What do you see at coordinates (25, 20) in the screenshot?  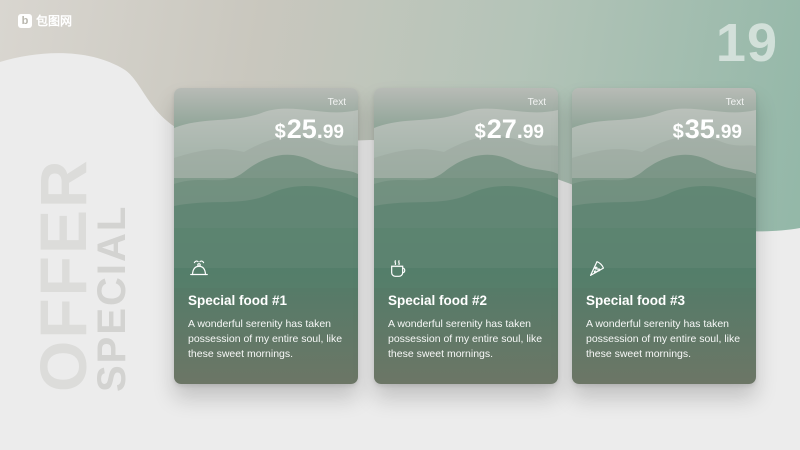 I see `brand-mark: b` at bounding box center [25, 20].